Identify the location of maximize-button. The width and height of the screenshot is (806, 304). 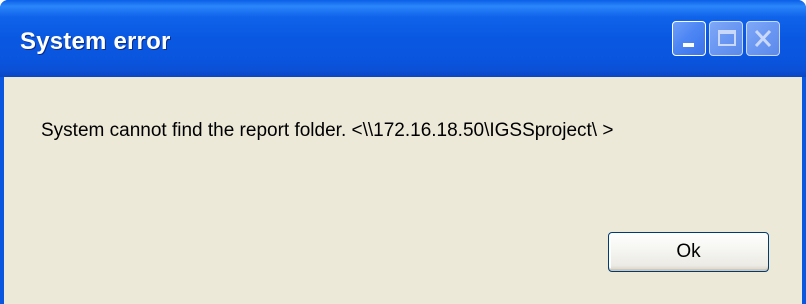
(726, 38).